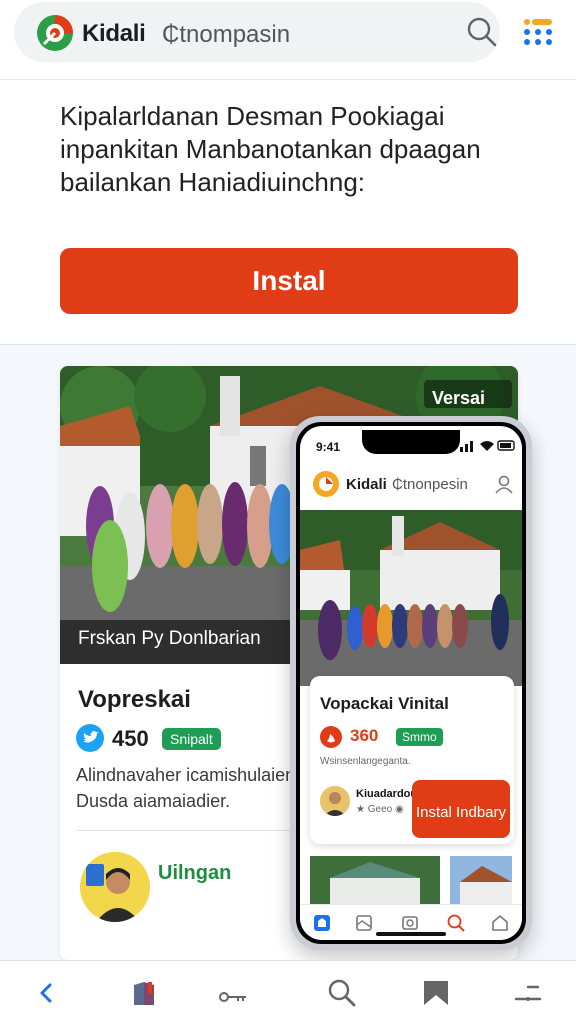 The image size is (576, 1024). Describe the element at coordinates (90, 738) in the screenshot. I see `bird-icon` at that location.